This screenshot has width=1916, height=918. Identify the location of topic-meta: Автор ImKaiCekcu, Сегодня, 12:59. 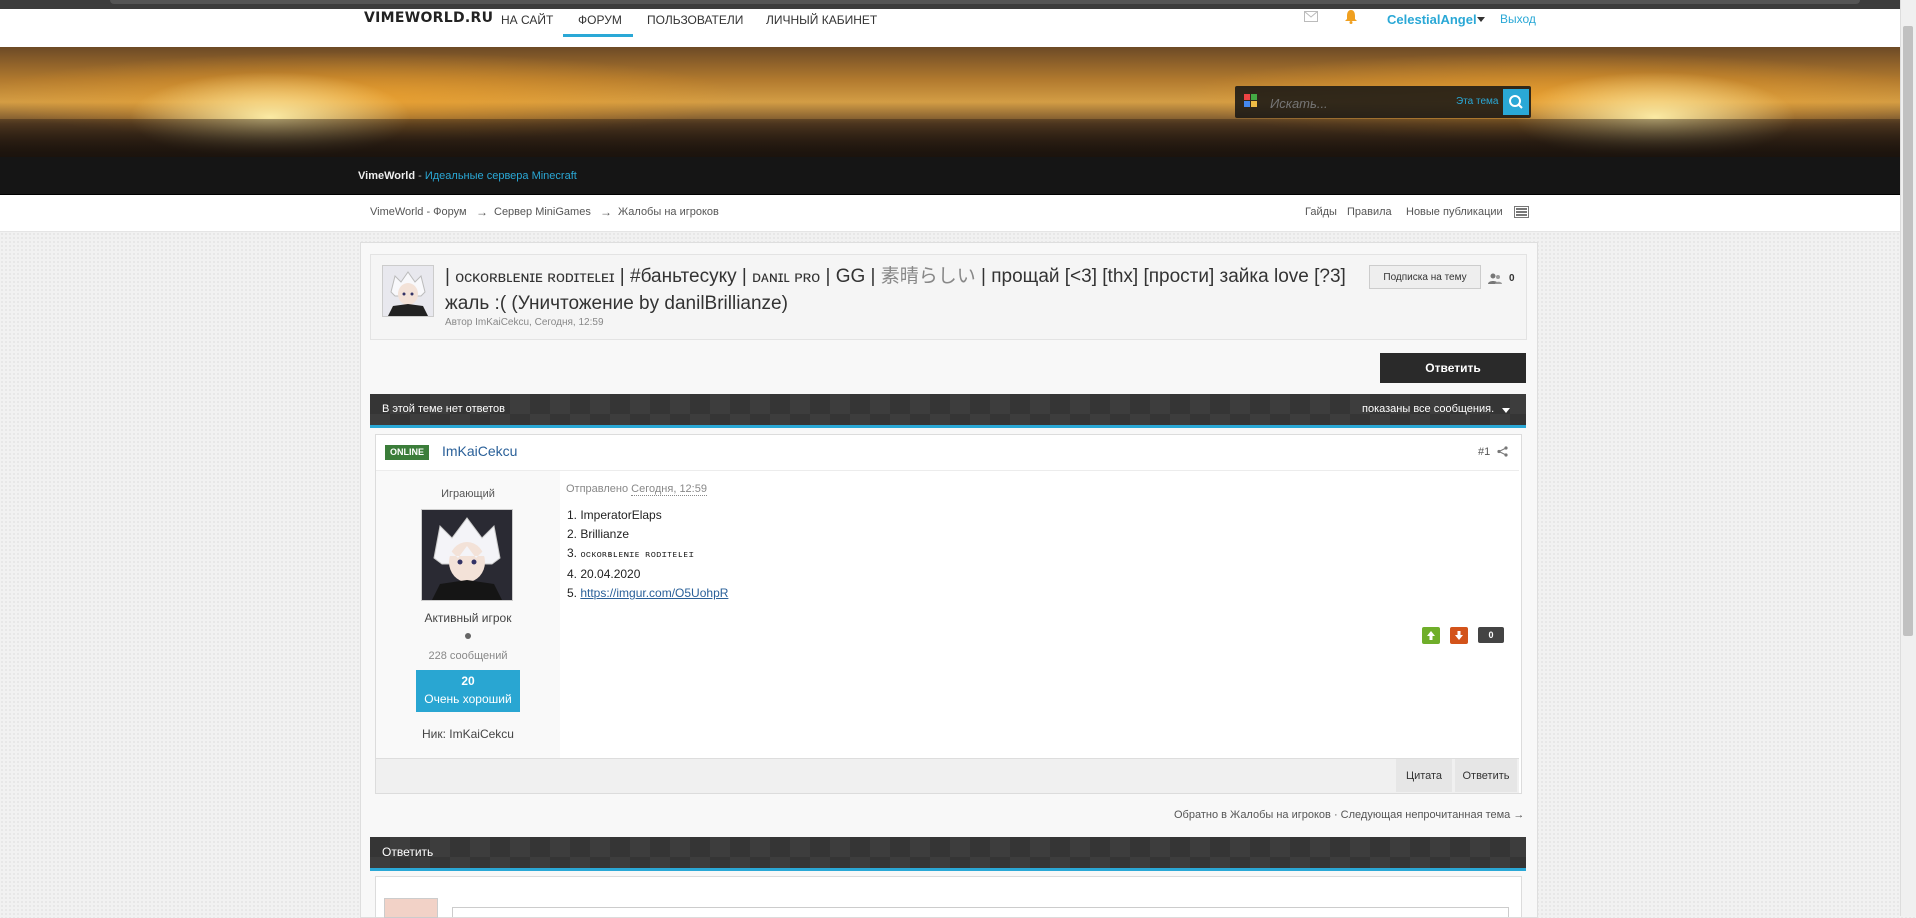
(524, 322).